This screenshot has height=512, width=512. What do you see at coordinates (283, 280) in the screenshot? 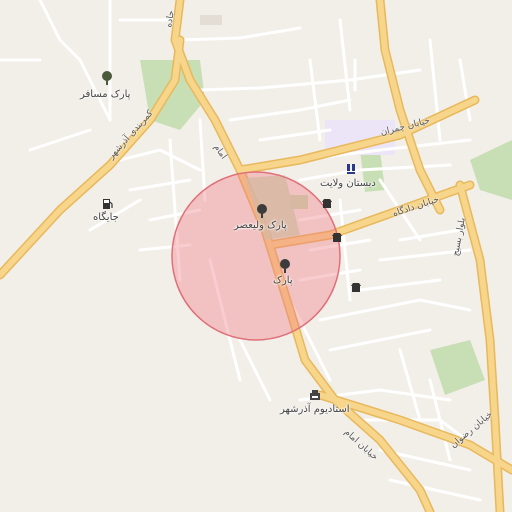
I see `label-park-small: پارک` at bounding box center [283, 280].